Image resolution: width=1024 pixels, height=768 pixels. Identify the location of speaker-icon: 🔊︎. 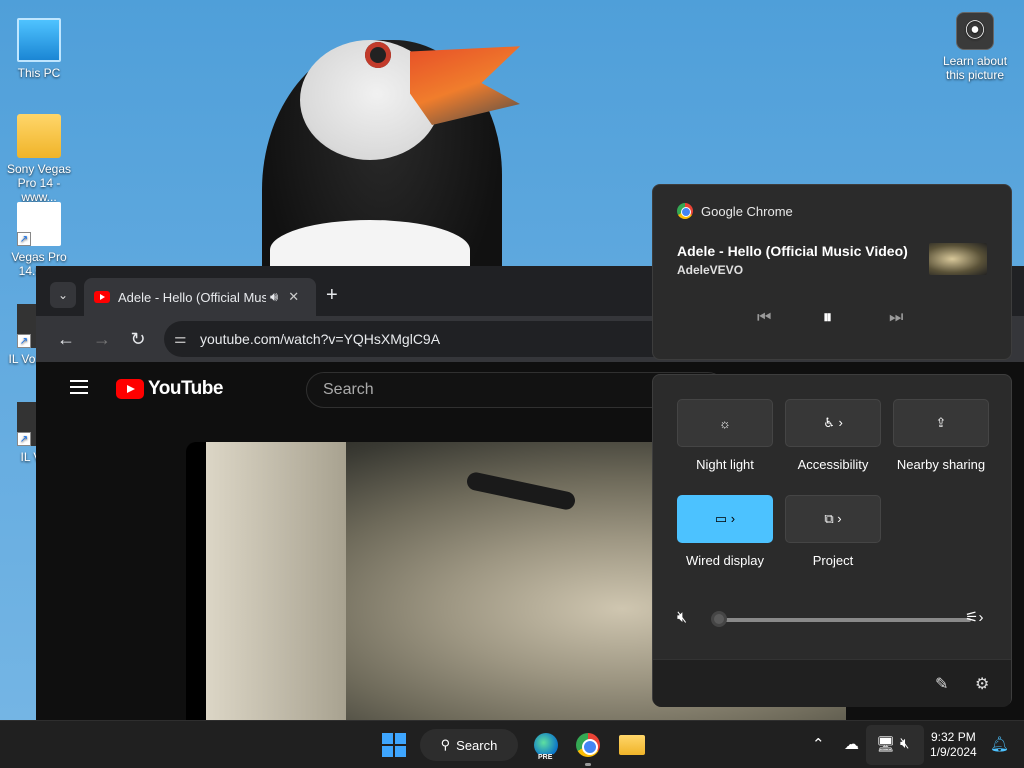
(274, 297).